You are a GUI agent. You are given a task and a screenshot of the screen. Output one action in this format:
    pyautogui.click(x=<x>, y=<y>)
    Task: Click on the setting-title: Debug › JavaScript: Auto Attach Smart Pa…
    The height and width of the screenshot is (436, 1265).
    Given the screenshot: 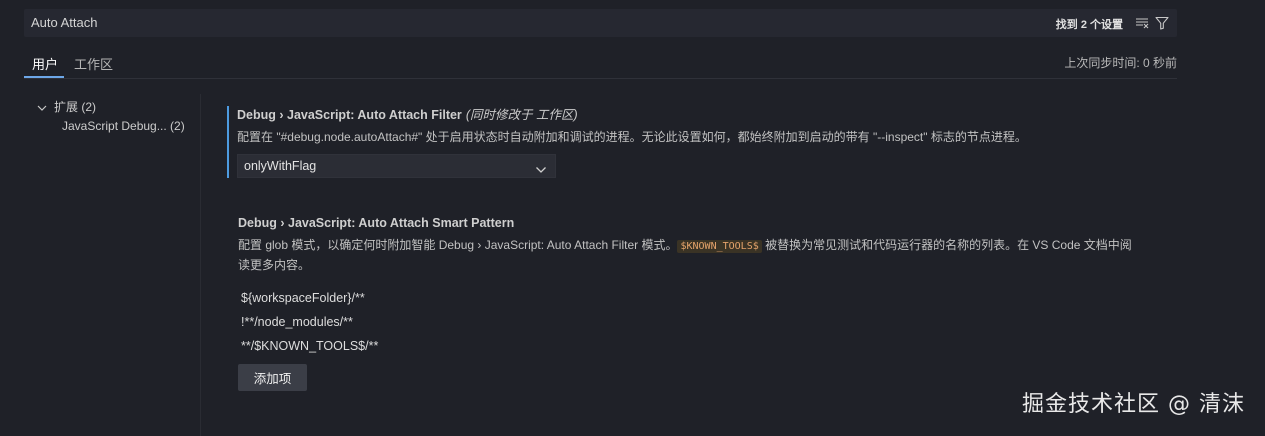 What is the action you would take?
    pyautogui.click(x=688, y=223)
    